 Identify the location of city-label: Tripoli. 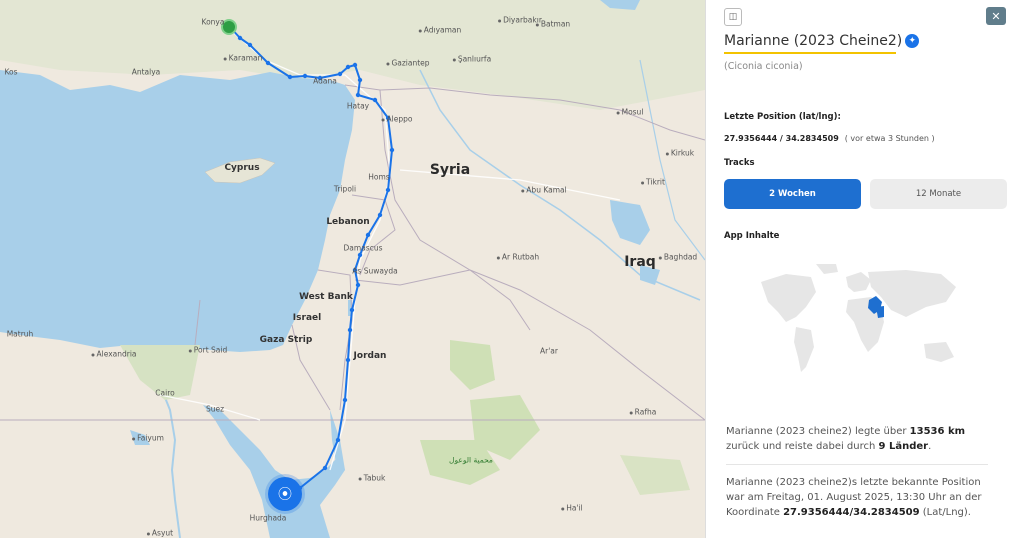
(345, 189).